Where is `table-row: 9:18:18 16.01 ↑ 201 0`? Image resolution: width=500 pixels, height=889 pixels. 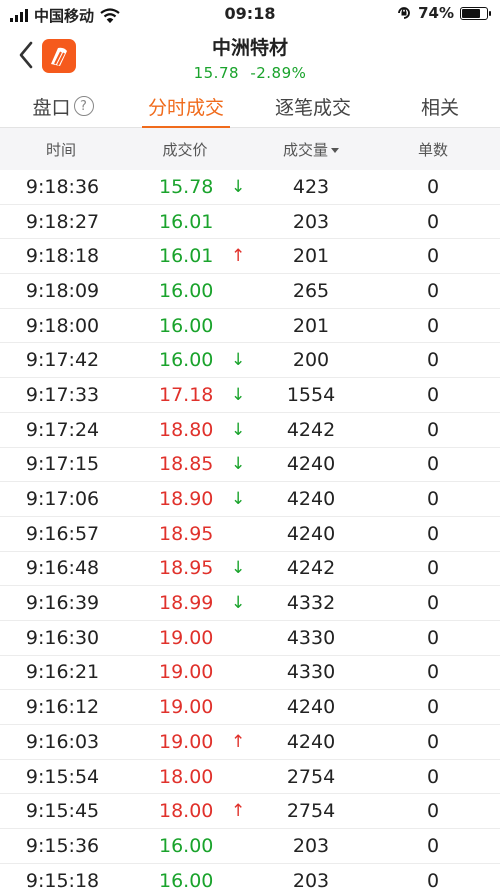
table-row: 9:18:18 16.01 ↑ 201 0 is located at coordinates (250, 257).